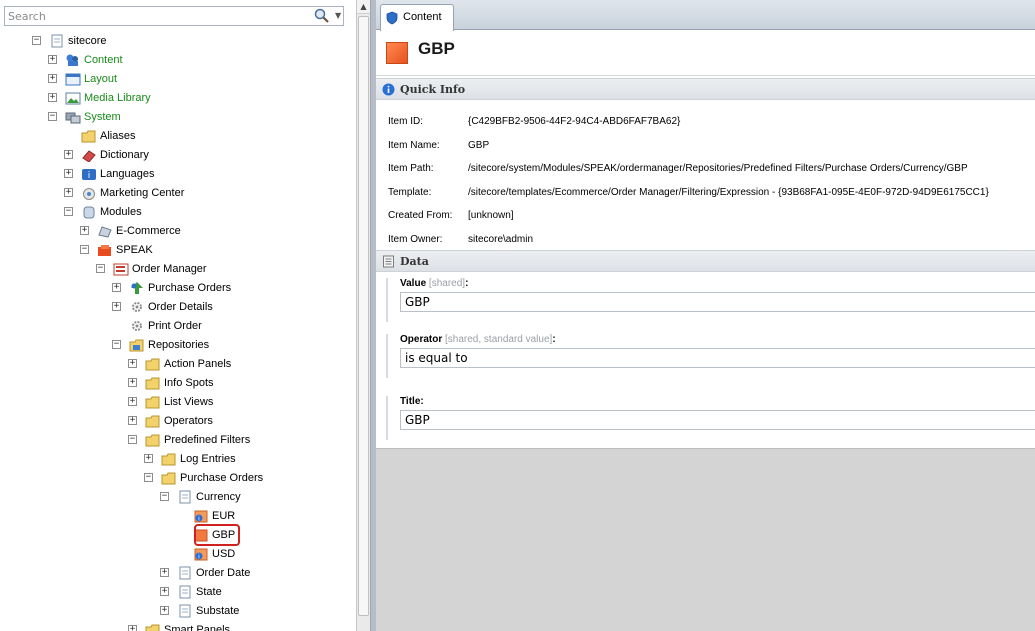 The height and width of the screenshot is (631, 1035). What do you see at coordinates (148, 231) in the screenshot?
I see `tree-node-label: E-Commerce` at bounding box center [148, 231].